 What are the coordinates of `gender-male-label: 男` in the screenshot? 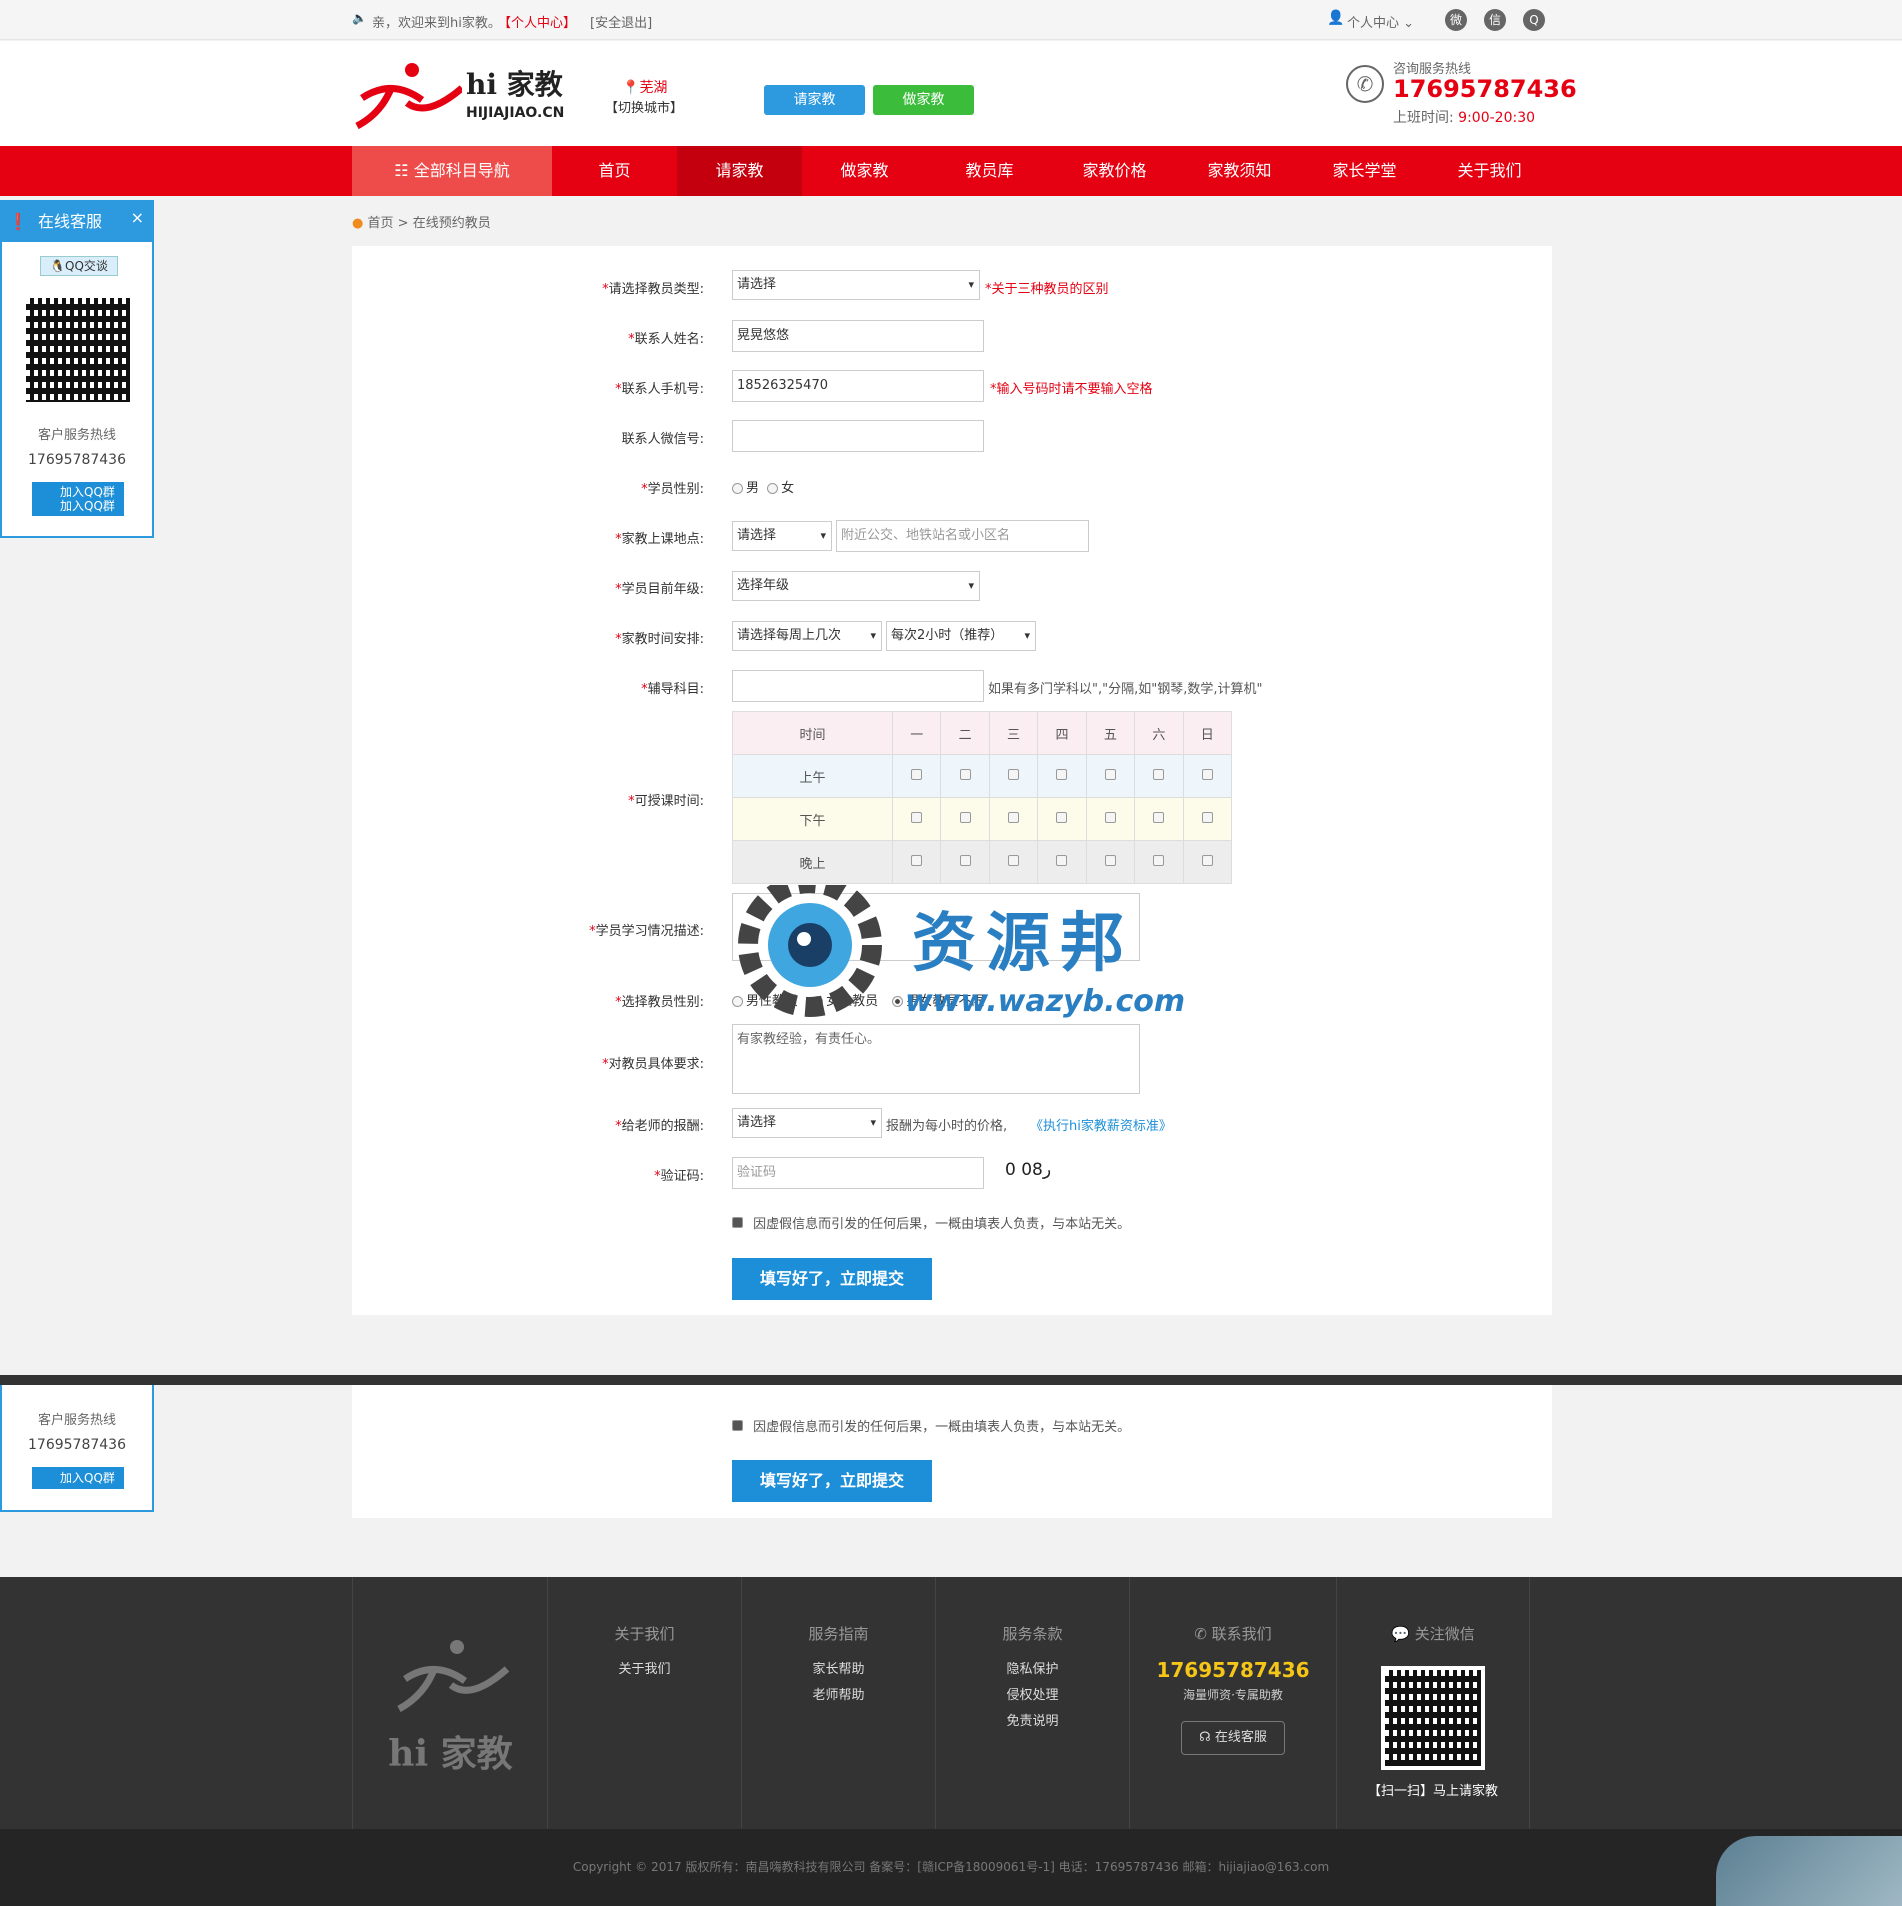 It's located at (753, 488).